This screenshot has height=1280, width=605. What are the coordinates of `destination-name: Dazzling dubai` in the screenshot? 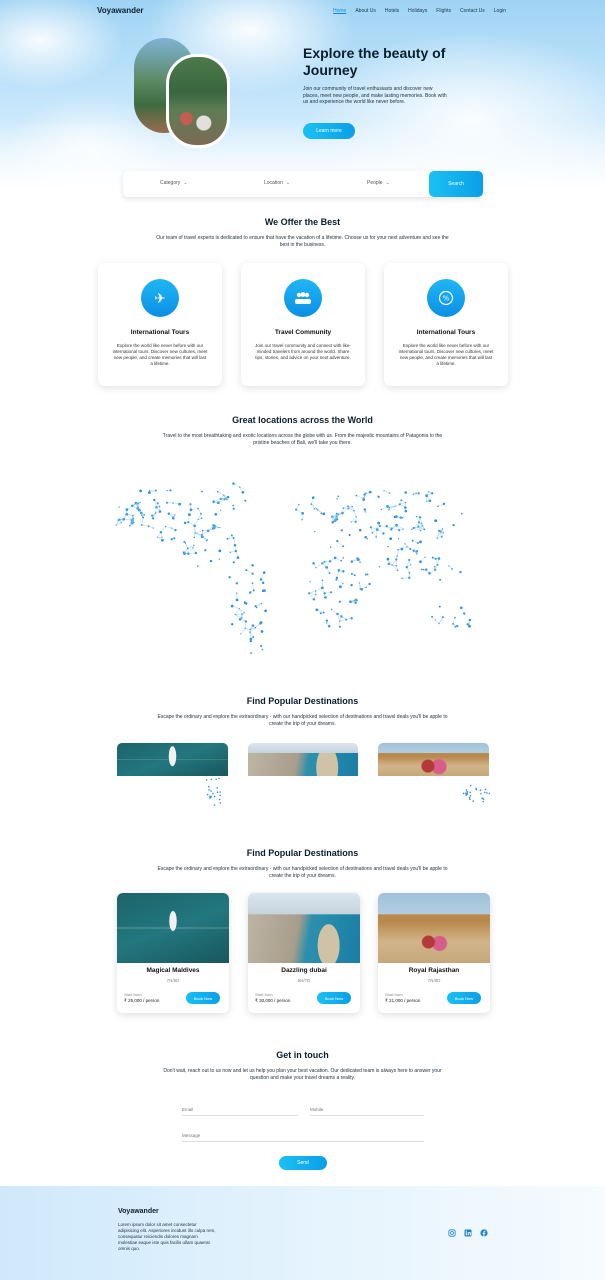 It's located at (304, 970).